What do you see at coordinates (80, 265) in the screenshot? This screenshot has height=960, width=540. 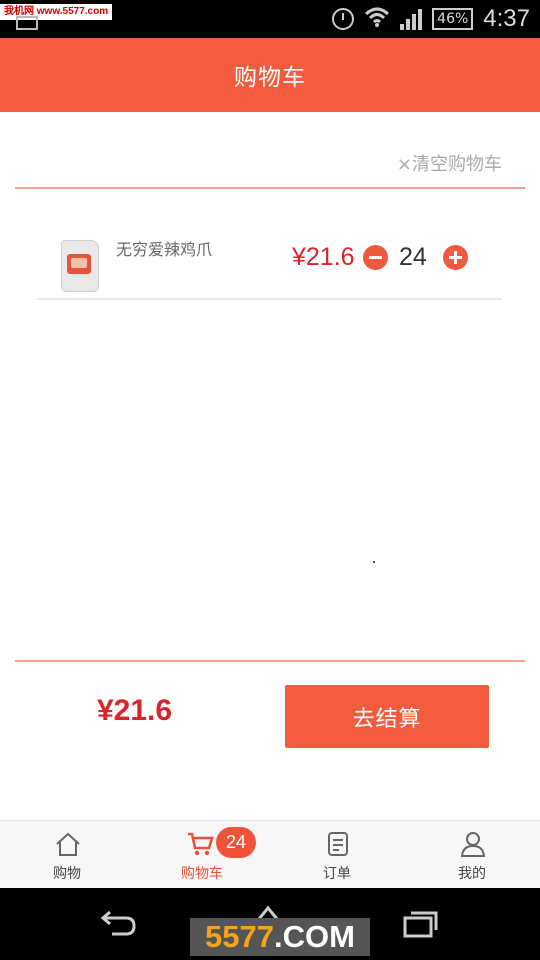 I see `product-thumbnail` at bounding box center [80, 265].